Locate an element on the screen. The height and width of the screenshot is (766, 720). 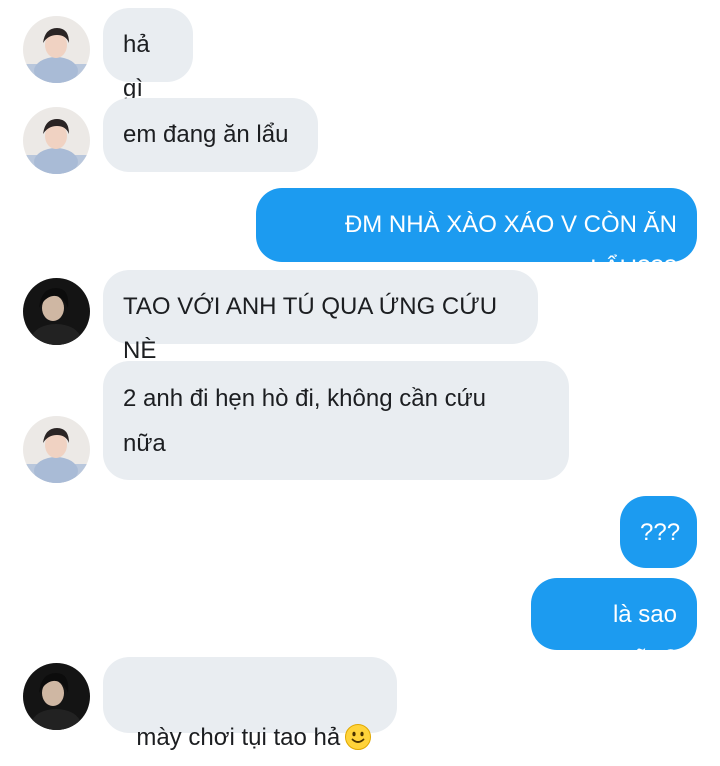
message-bubble-incoming: hả gì is located at coordinates (148, 55).